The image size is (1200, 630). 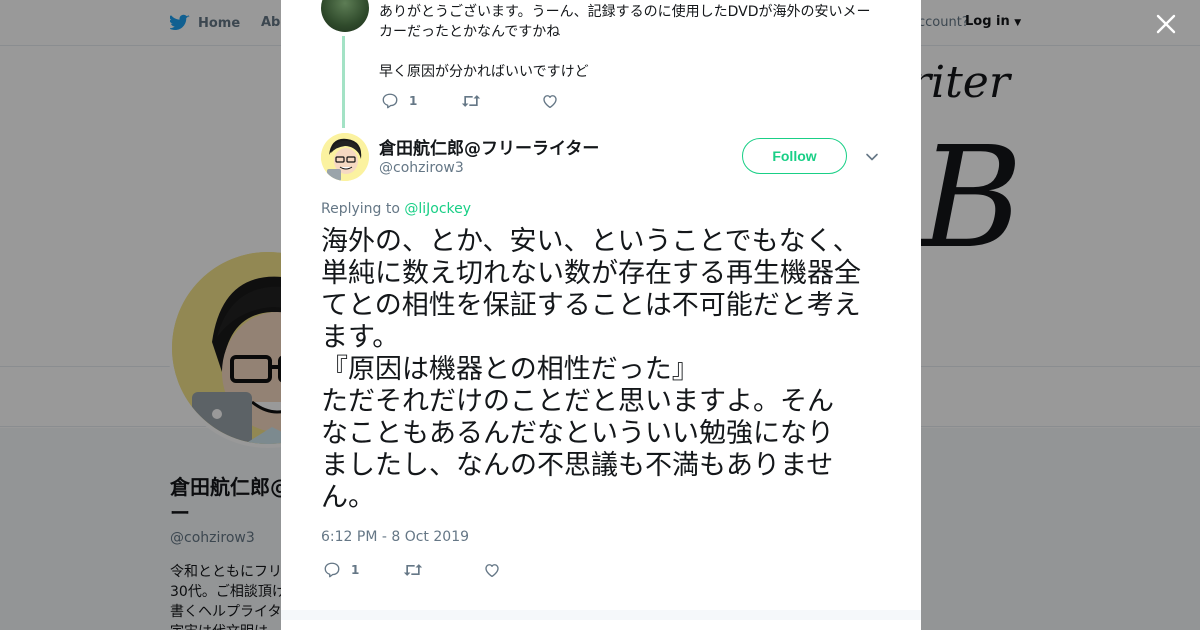 What do you see at coordinates (591, 305) in the screenshot?
I see `tweet-text-line: てとの相性を保証することは不可能だと考え` at bounding box center [591, 305].